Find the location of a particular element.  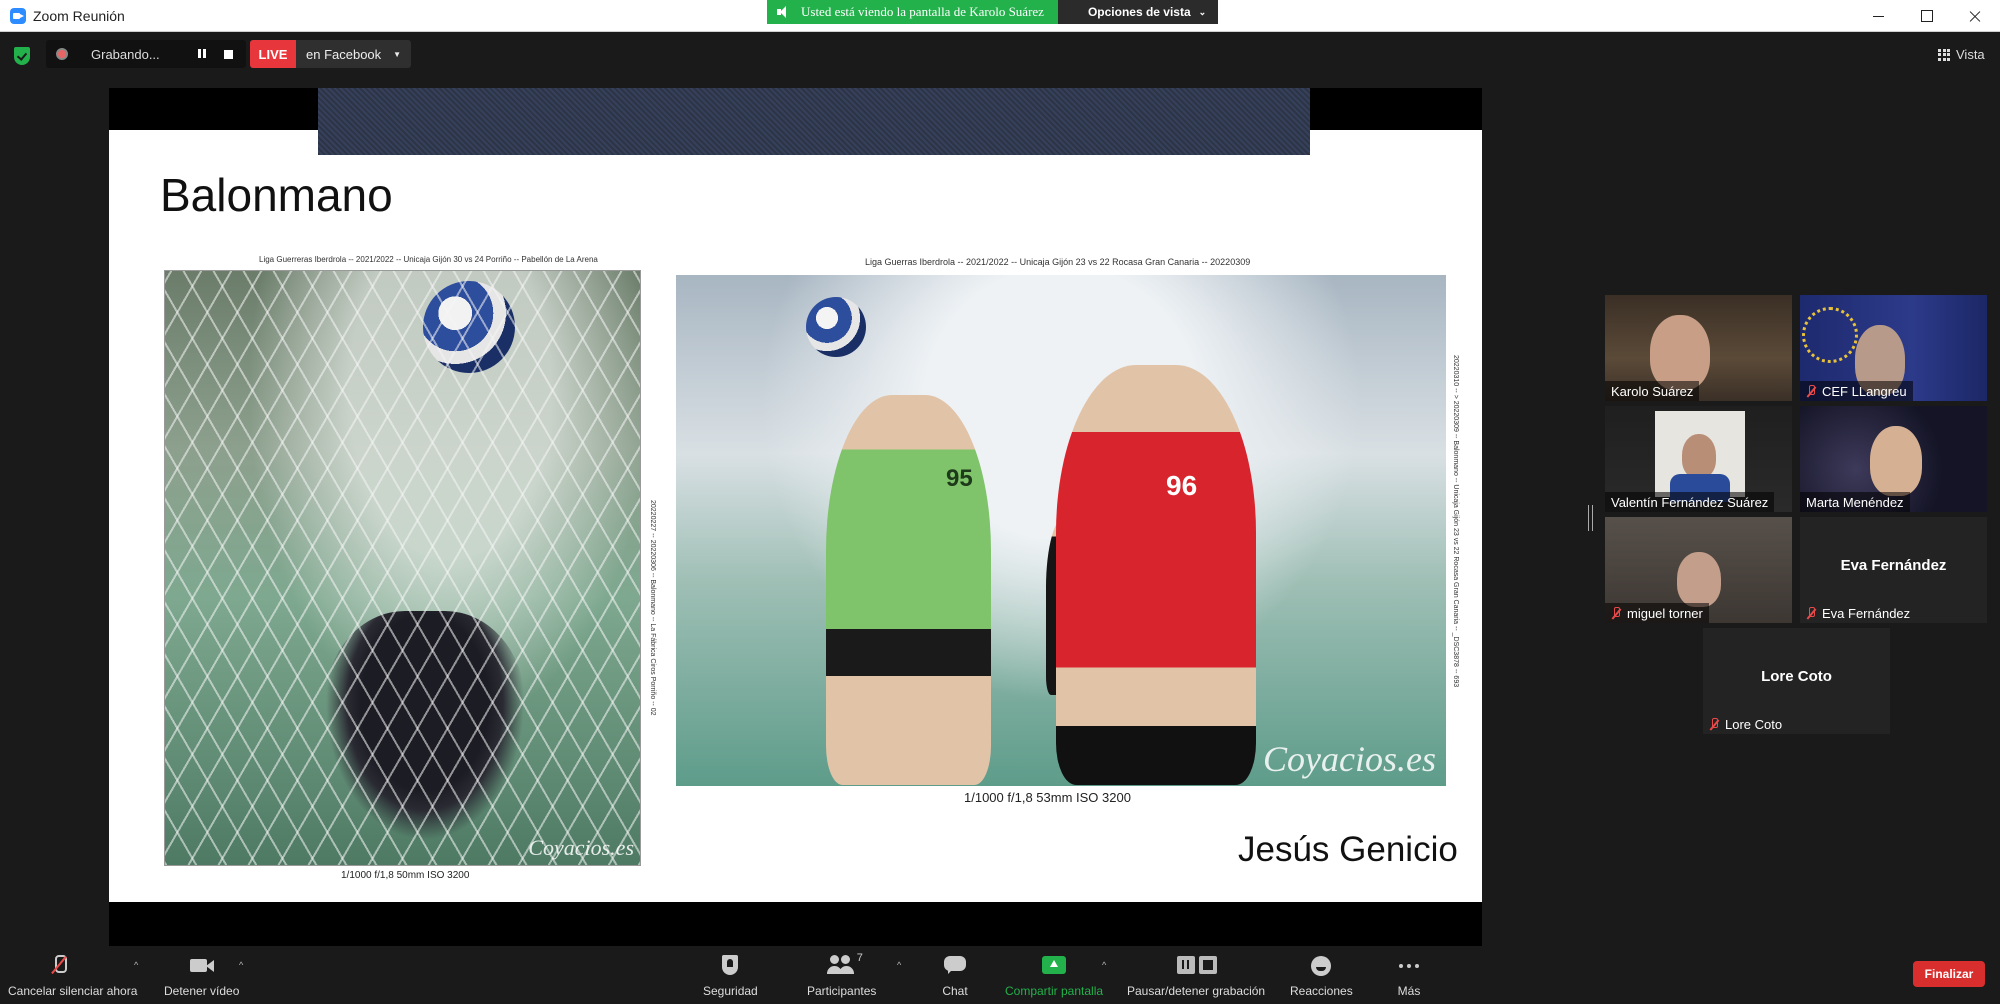

green-jersey-number: 95 is located at coordinates (959, 478).